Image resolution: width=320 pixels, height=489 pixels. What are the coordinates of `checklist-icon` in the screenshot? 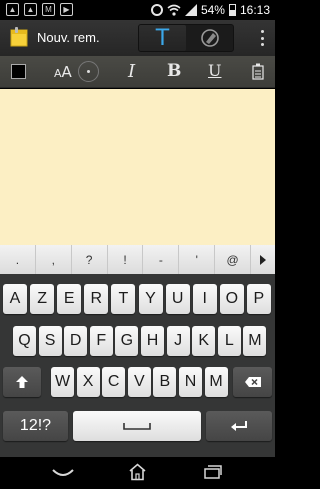 It's located at (258, 71).